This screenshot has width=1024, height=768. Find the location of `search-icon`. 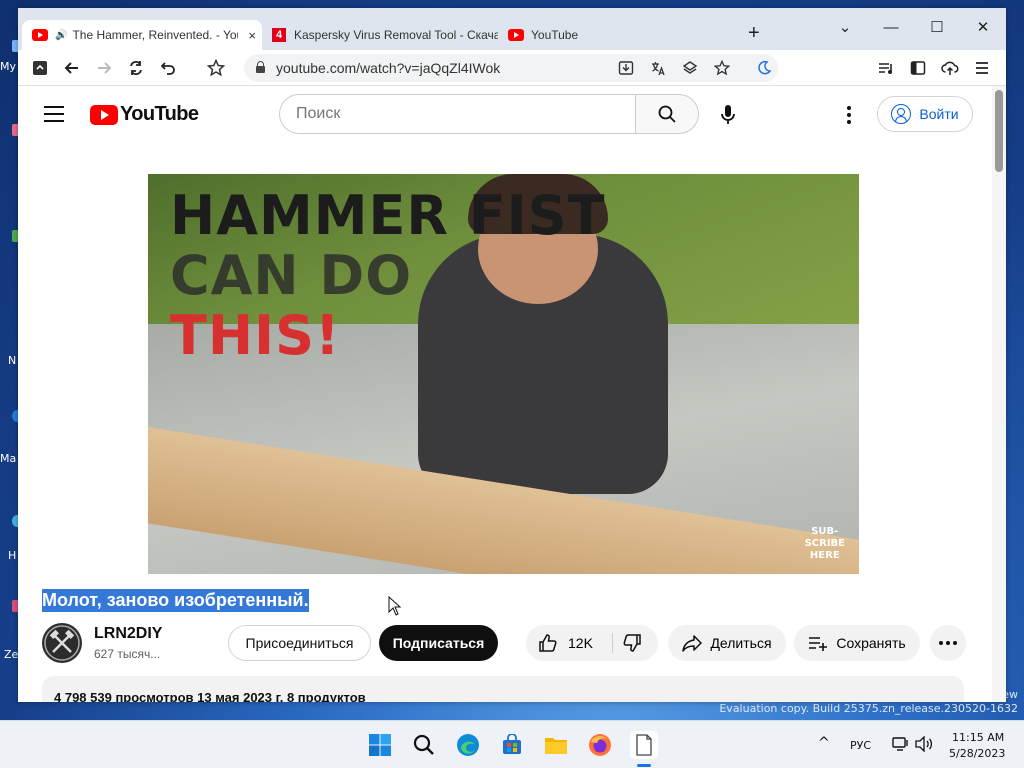

search-icon is located at coordinates (667, 114).